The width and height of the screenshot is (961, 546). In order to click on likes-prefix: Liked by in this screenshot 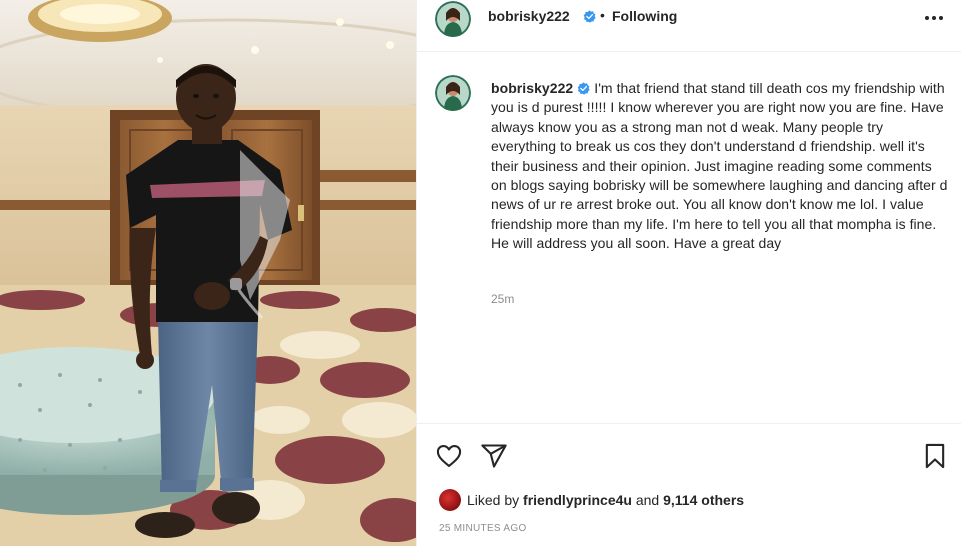, I will do `click(493, 500)`.